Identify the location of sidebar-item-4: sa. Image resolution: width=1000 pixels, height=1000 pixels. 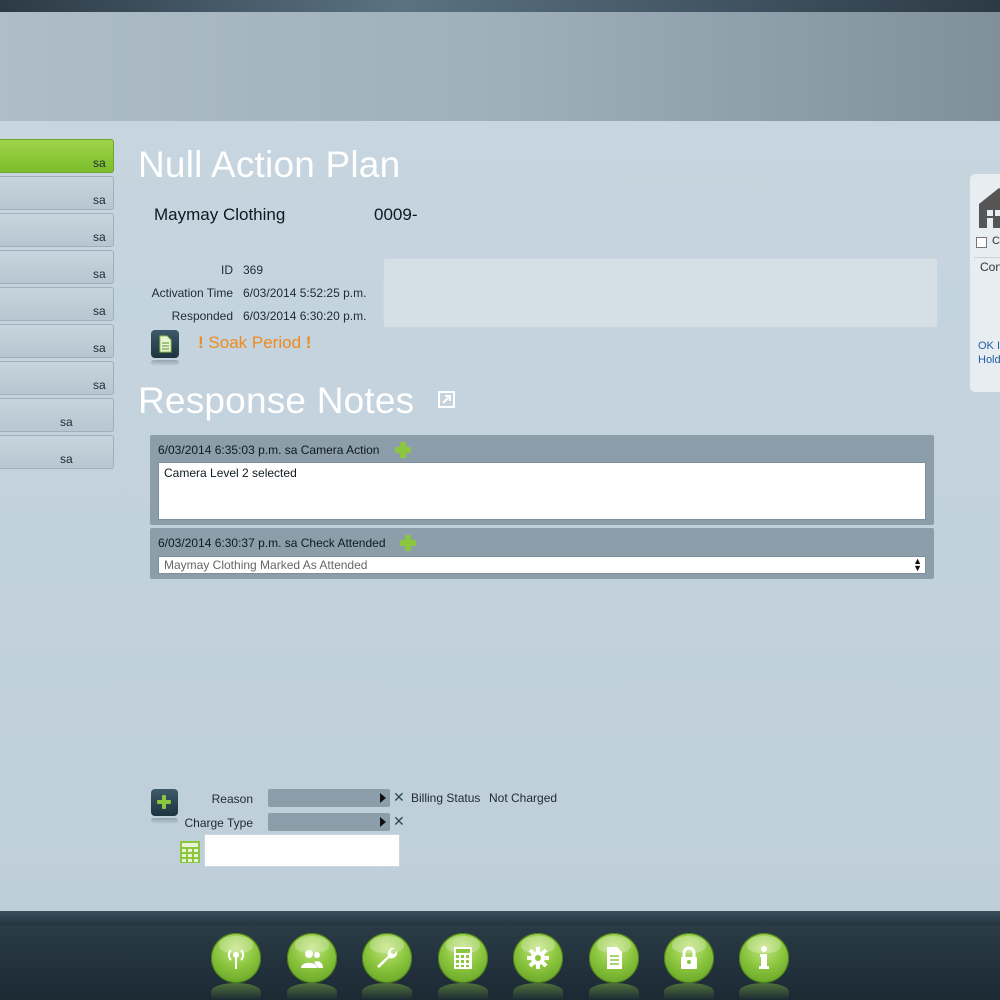
(57, 267).